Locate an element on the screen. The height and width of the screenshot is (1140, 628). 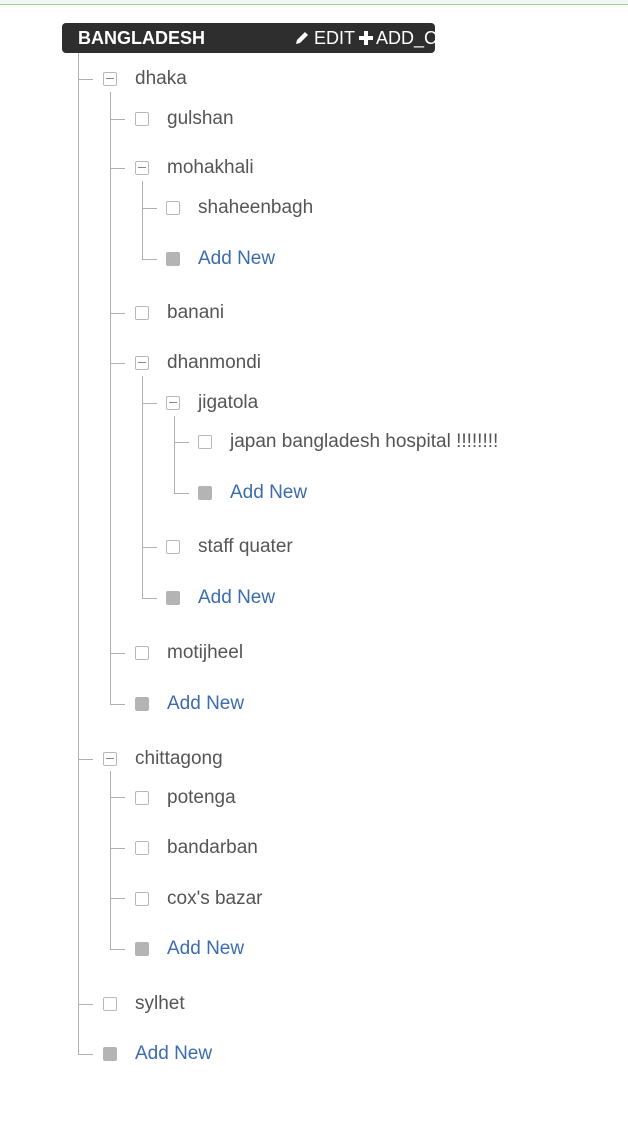
node-label: shaheenbagh is located at coordinates (255, 208).